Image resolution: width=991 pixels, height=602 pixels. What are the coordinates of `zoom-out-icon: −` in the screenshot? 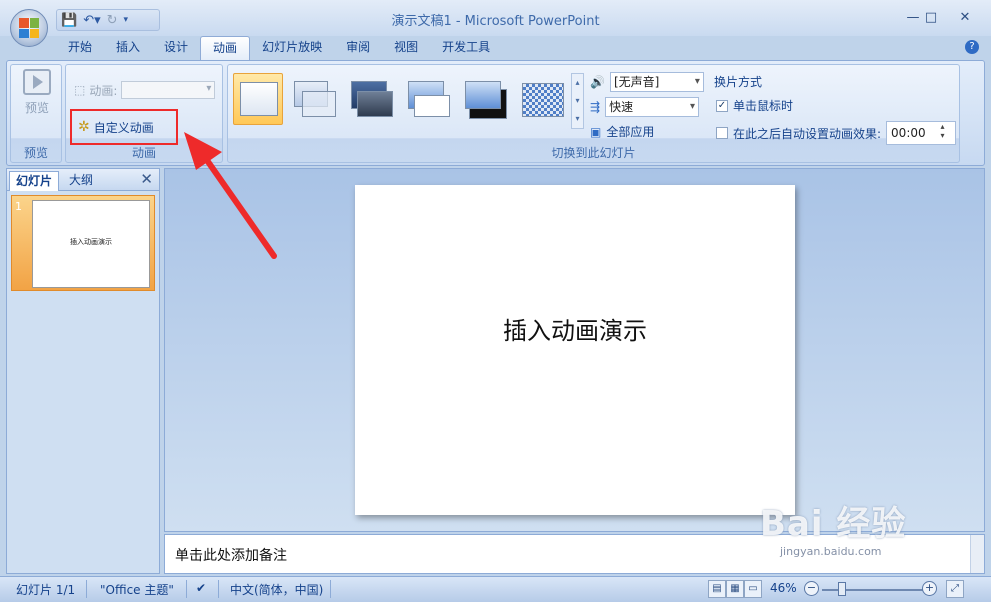 It's located at (811, 588).